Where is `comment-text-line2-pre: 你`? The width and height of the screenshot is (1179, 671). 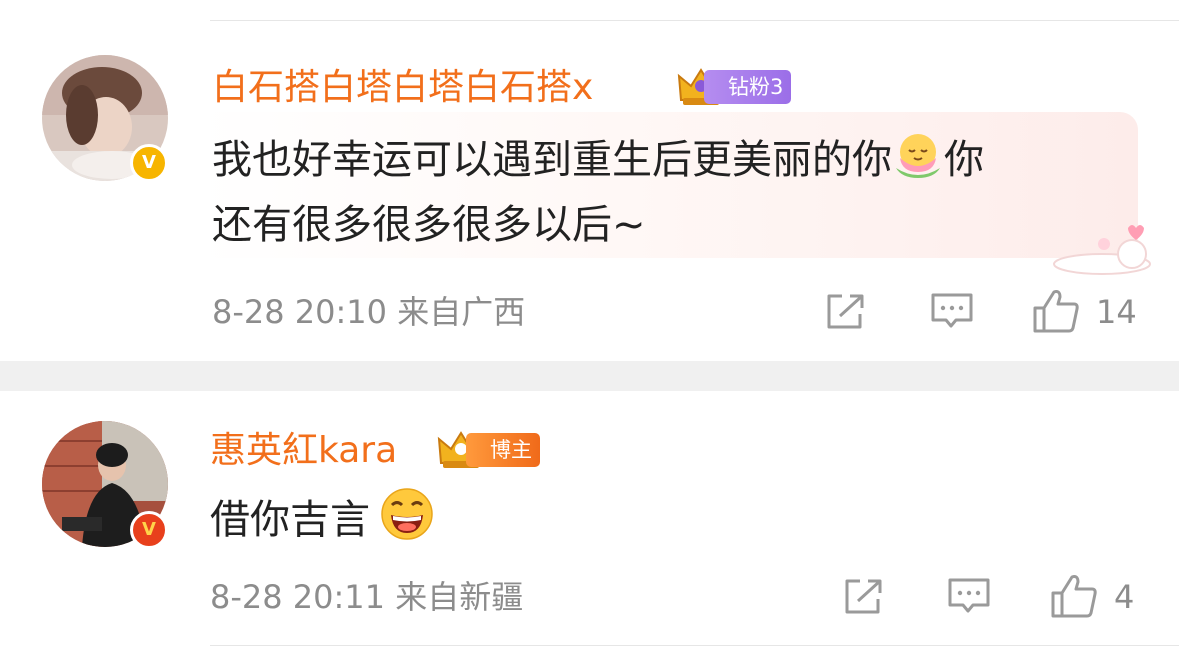
comment-text-line2-pre: 你 is located at coordinates (964, 160).